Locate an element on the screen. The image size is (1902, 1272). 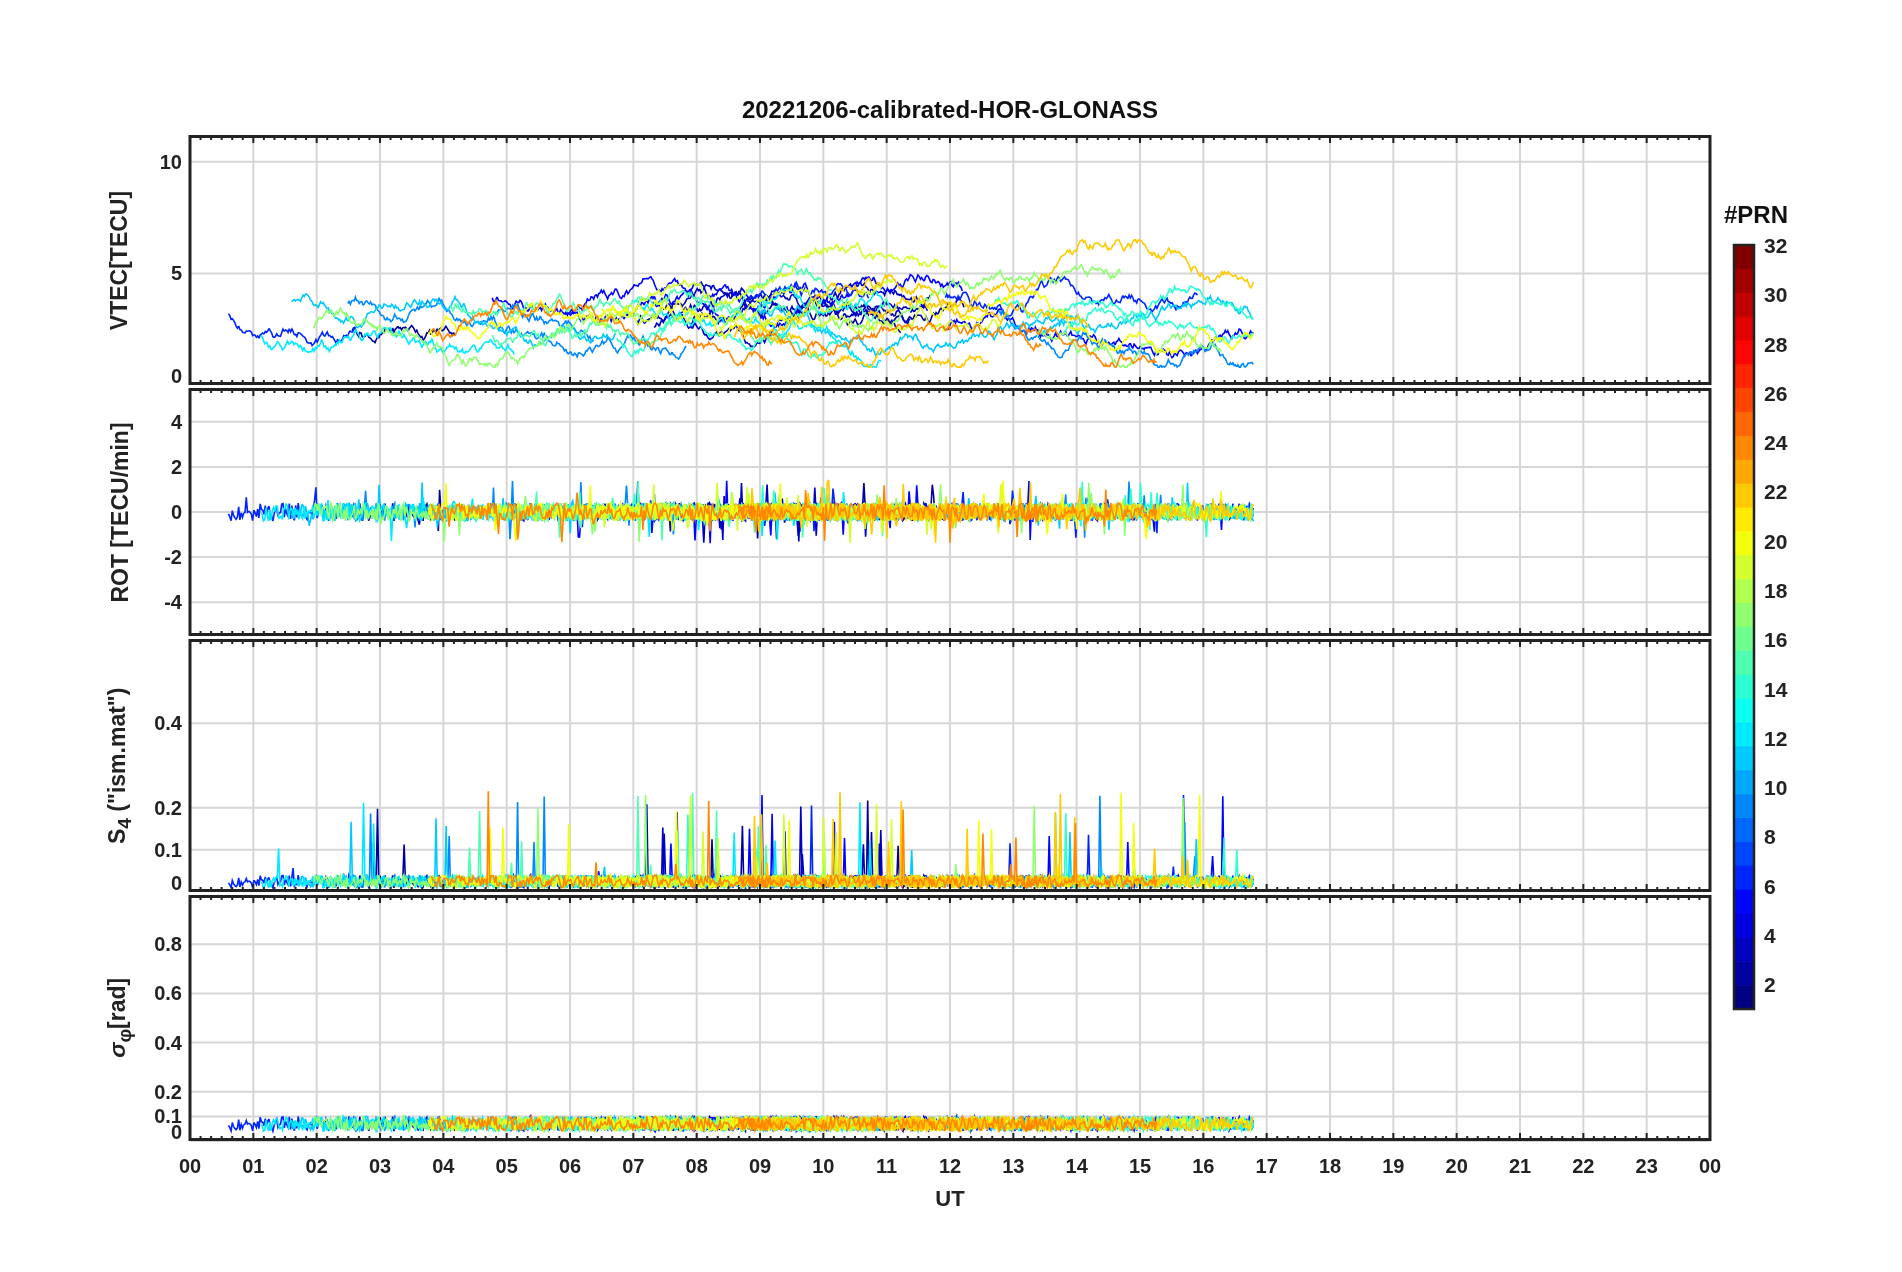
y-tick-label: 4 is located at coordinates (176, 421).